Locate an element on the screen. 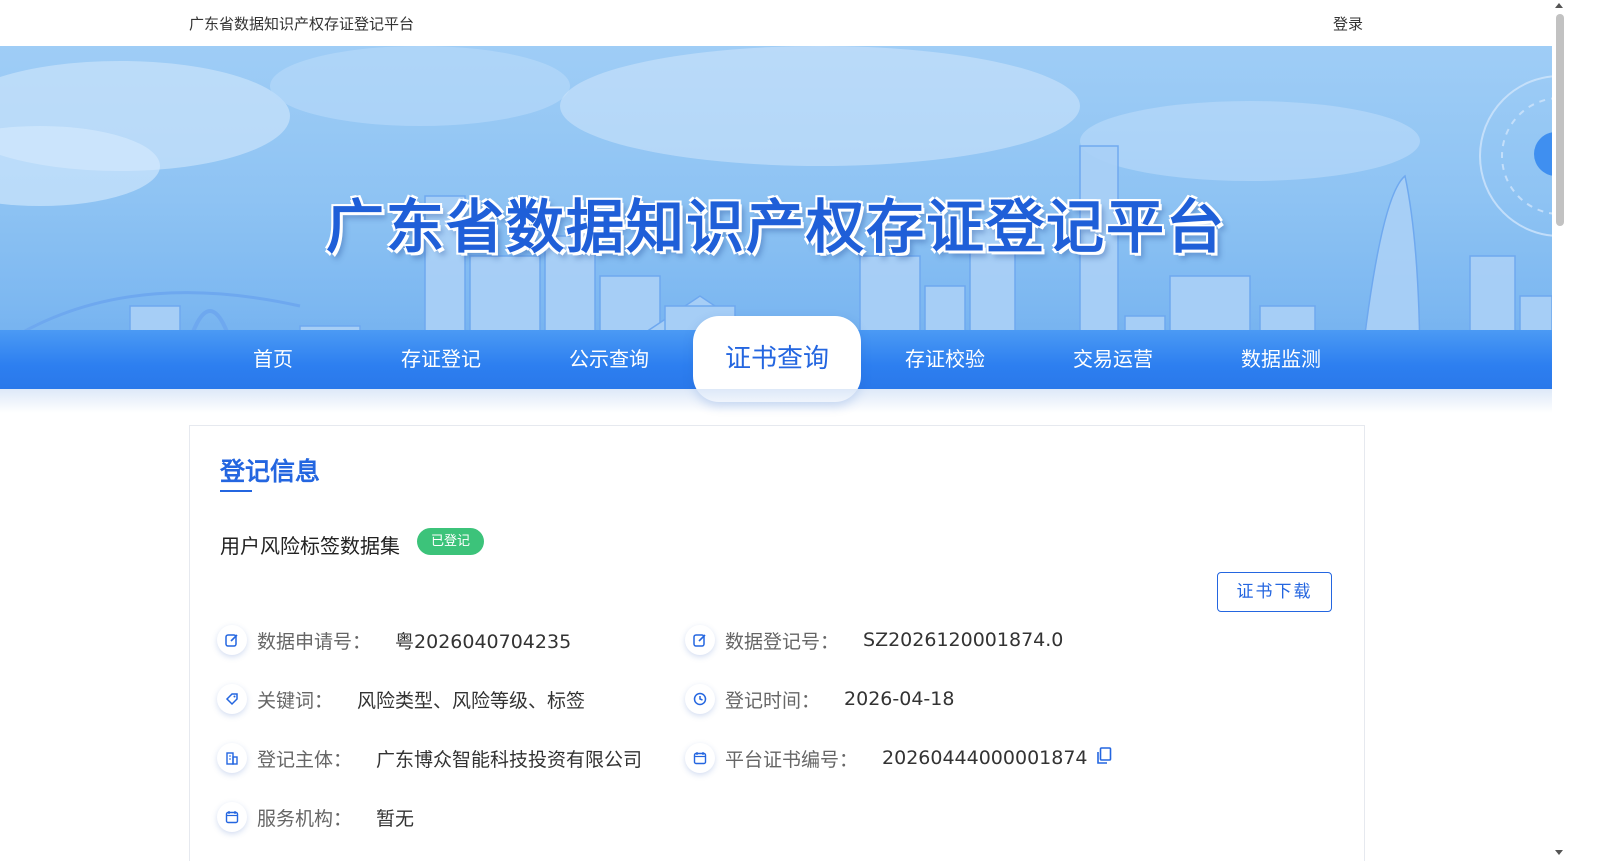  field-value: 2026-04-18 is located at coordinates (899, 699).